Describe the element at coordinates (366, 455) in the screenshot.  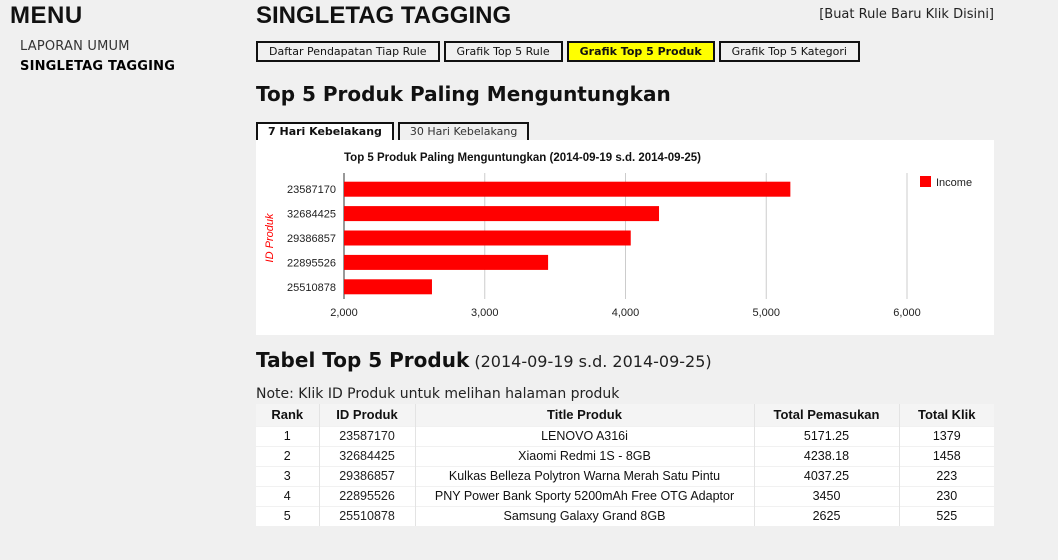
I see `cell-id-produk-link: 32684425` at that location.